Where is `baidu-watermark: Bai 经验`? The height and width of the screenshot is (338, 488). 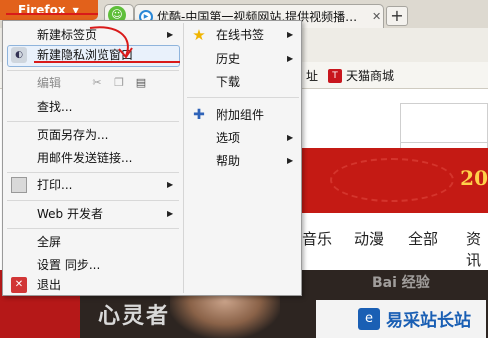 baidu-watermark: Bai 经验 is located at coordinates (401, 283).